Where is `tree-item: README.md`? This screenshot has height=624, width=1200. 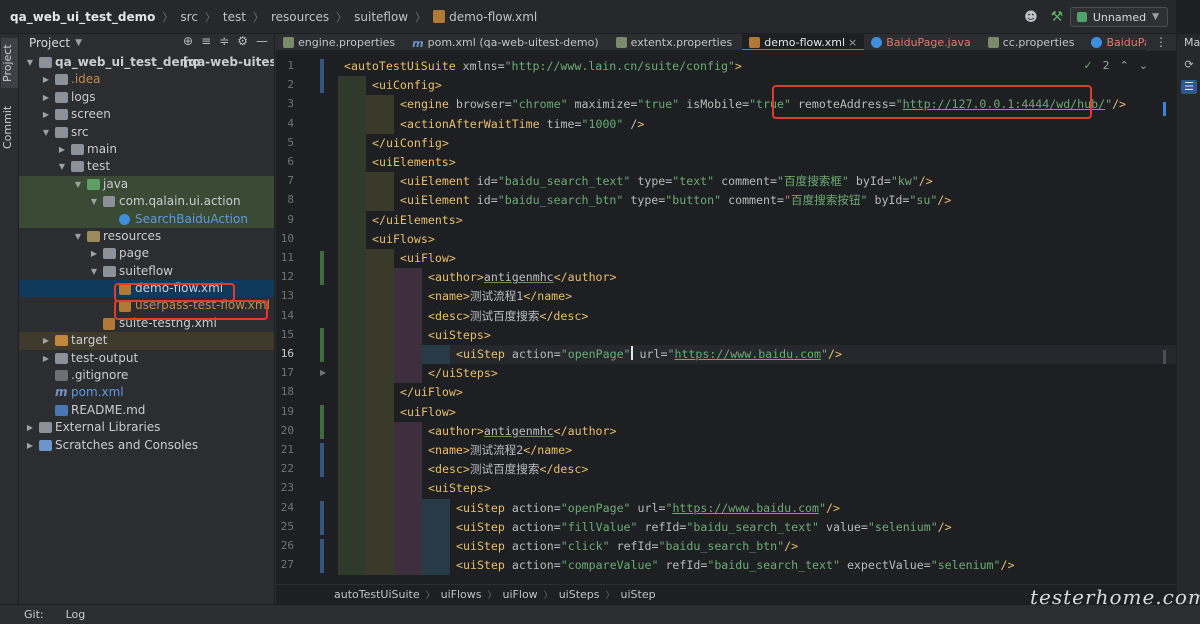 tree-item: README.md is located at coordinates (146, 410).